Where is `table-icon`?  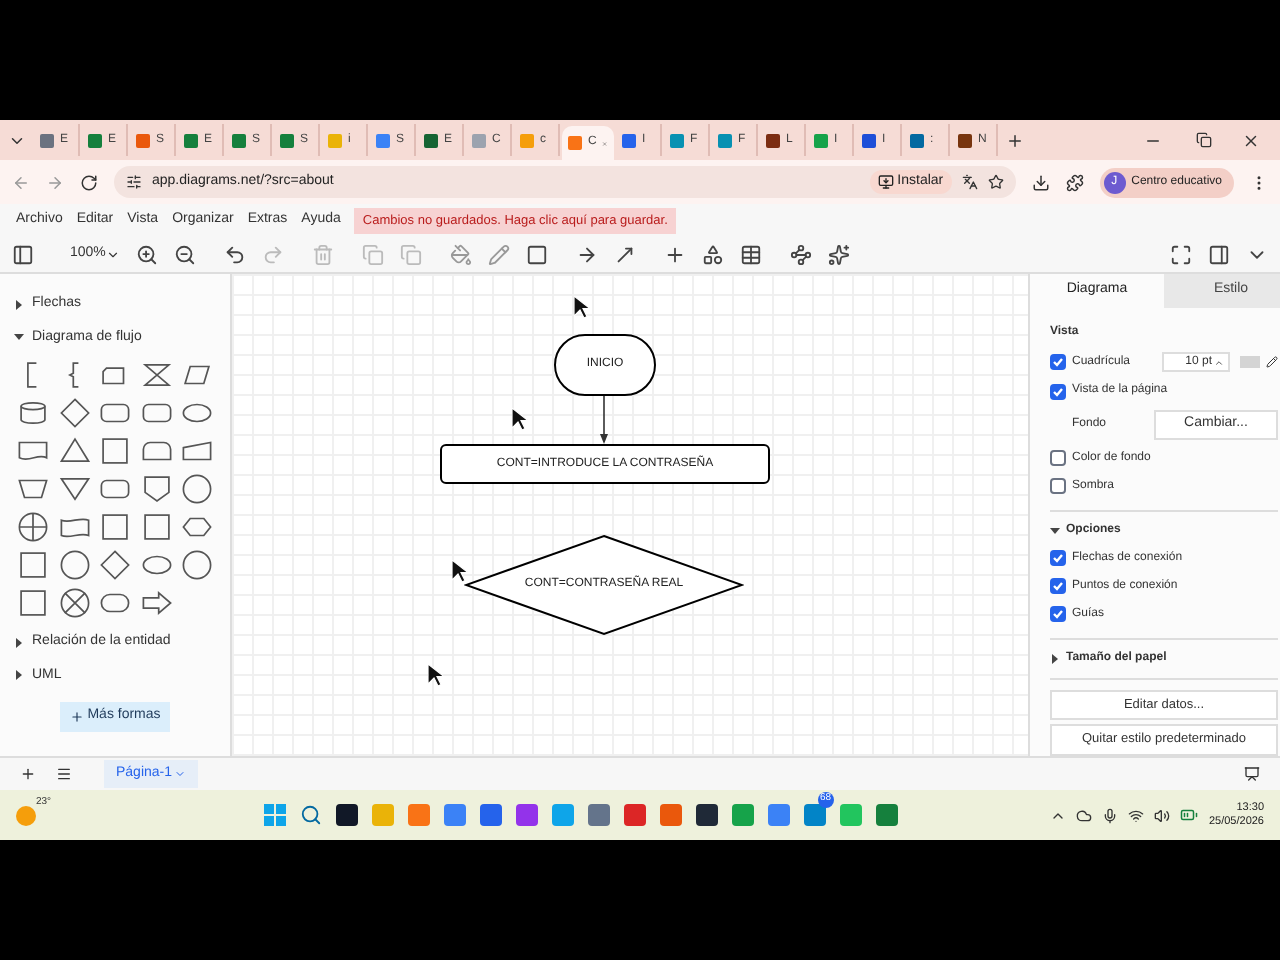 table-icon is located at coordinates (750, 255).